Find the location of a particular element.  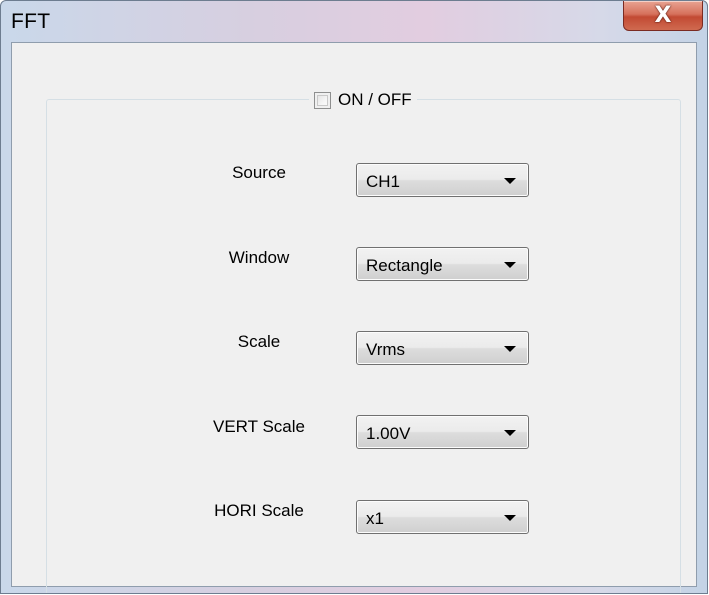

hori-scale-dropdown: x1 is located at coordinates (442, 517).